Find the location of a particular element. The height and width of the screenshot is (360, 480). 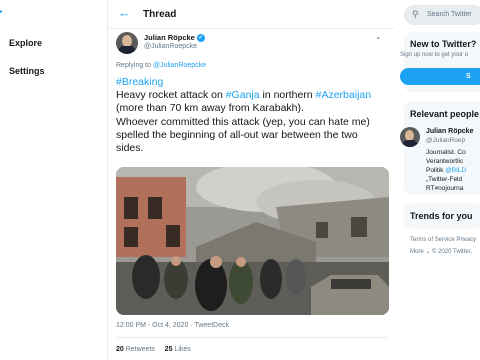

author-handle: @JulianRoepcke is located at coordinates (170, 46).